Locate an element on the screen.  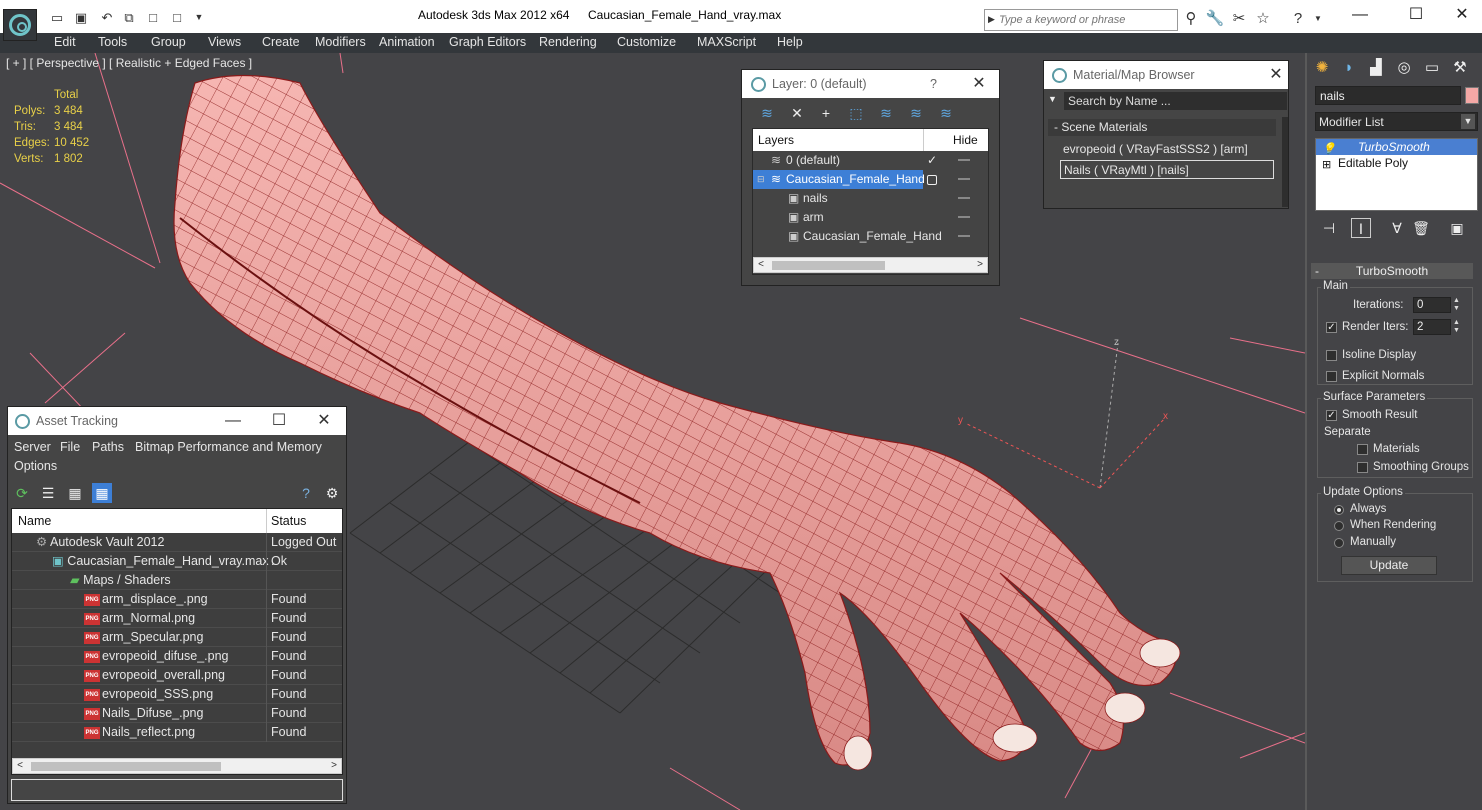
browser-options-icon: ▼ is located at coordinates (1052, 99).